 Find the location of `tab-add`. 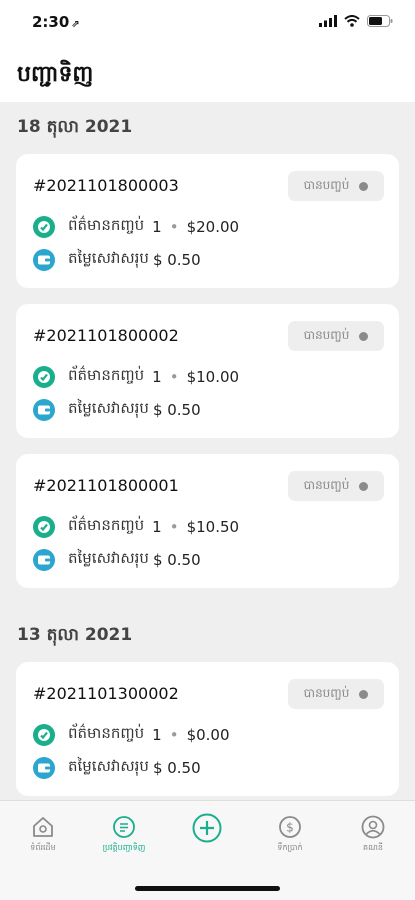

tab-add is located at coordinates (207, 828).